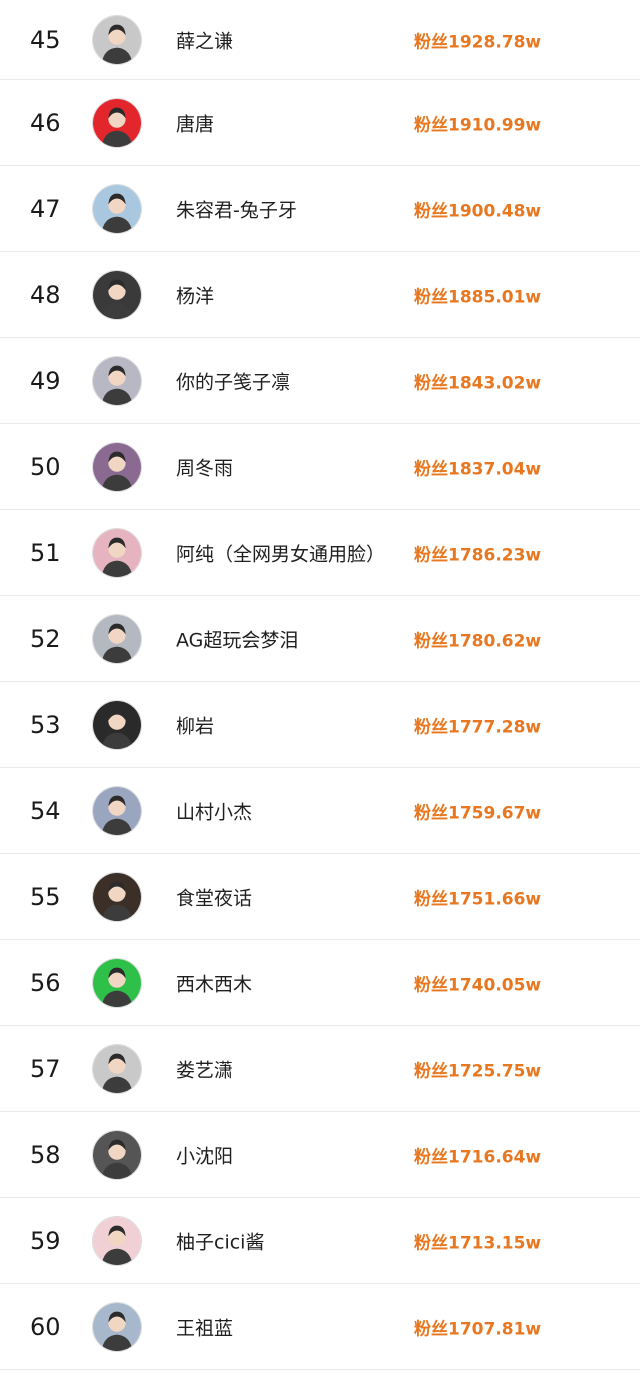  I want to click on list-item: 52 AG超玩会梦泪 粉丝1780.62w, so click(320, 639).